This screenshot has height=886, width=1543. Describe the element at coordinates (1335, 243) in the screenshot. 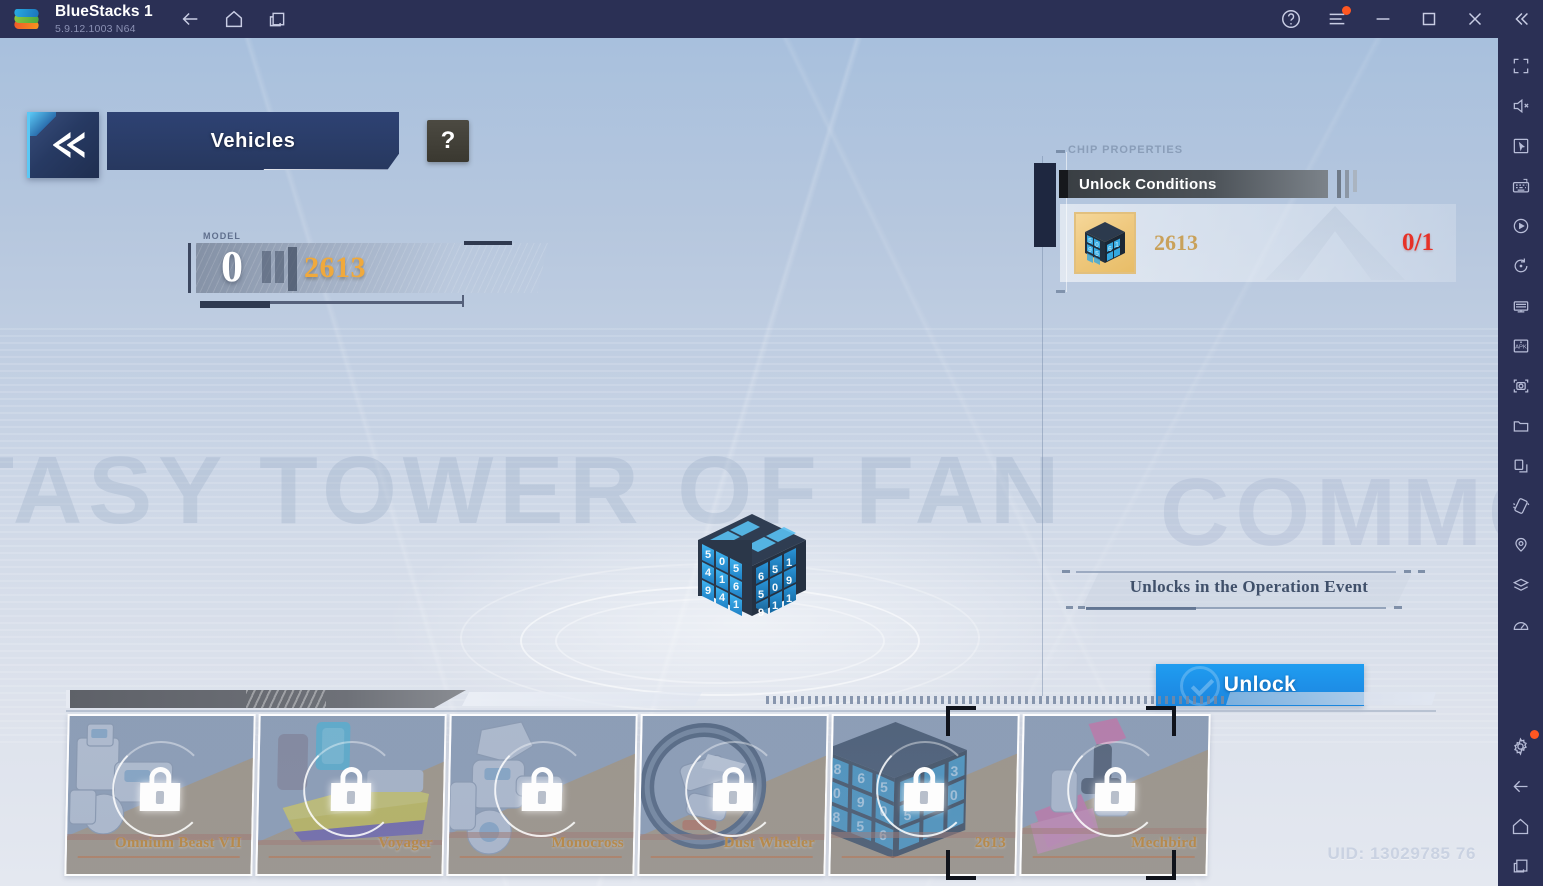

I see `panel-logo-watermark` at that location.